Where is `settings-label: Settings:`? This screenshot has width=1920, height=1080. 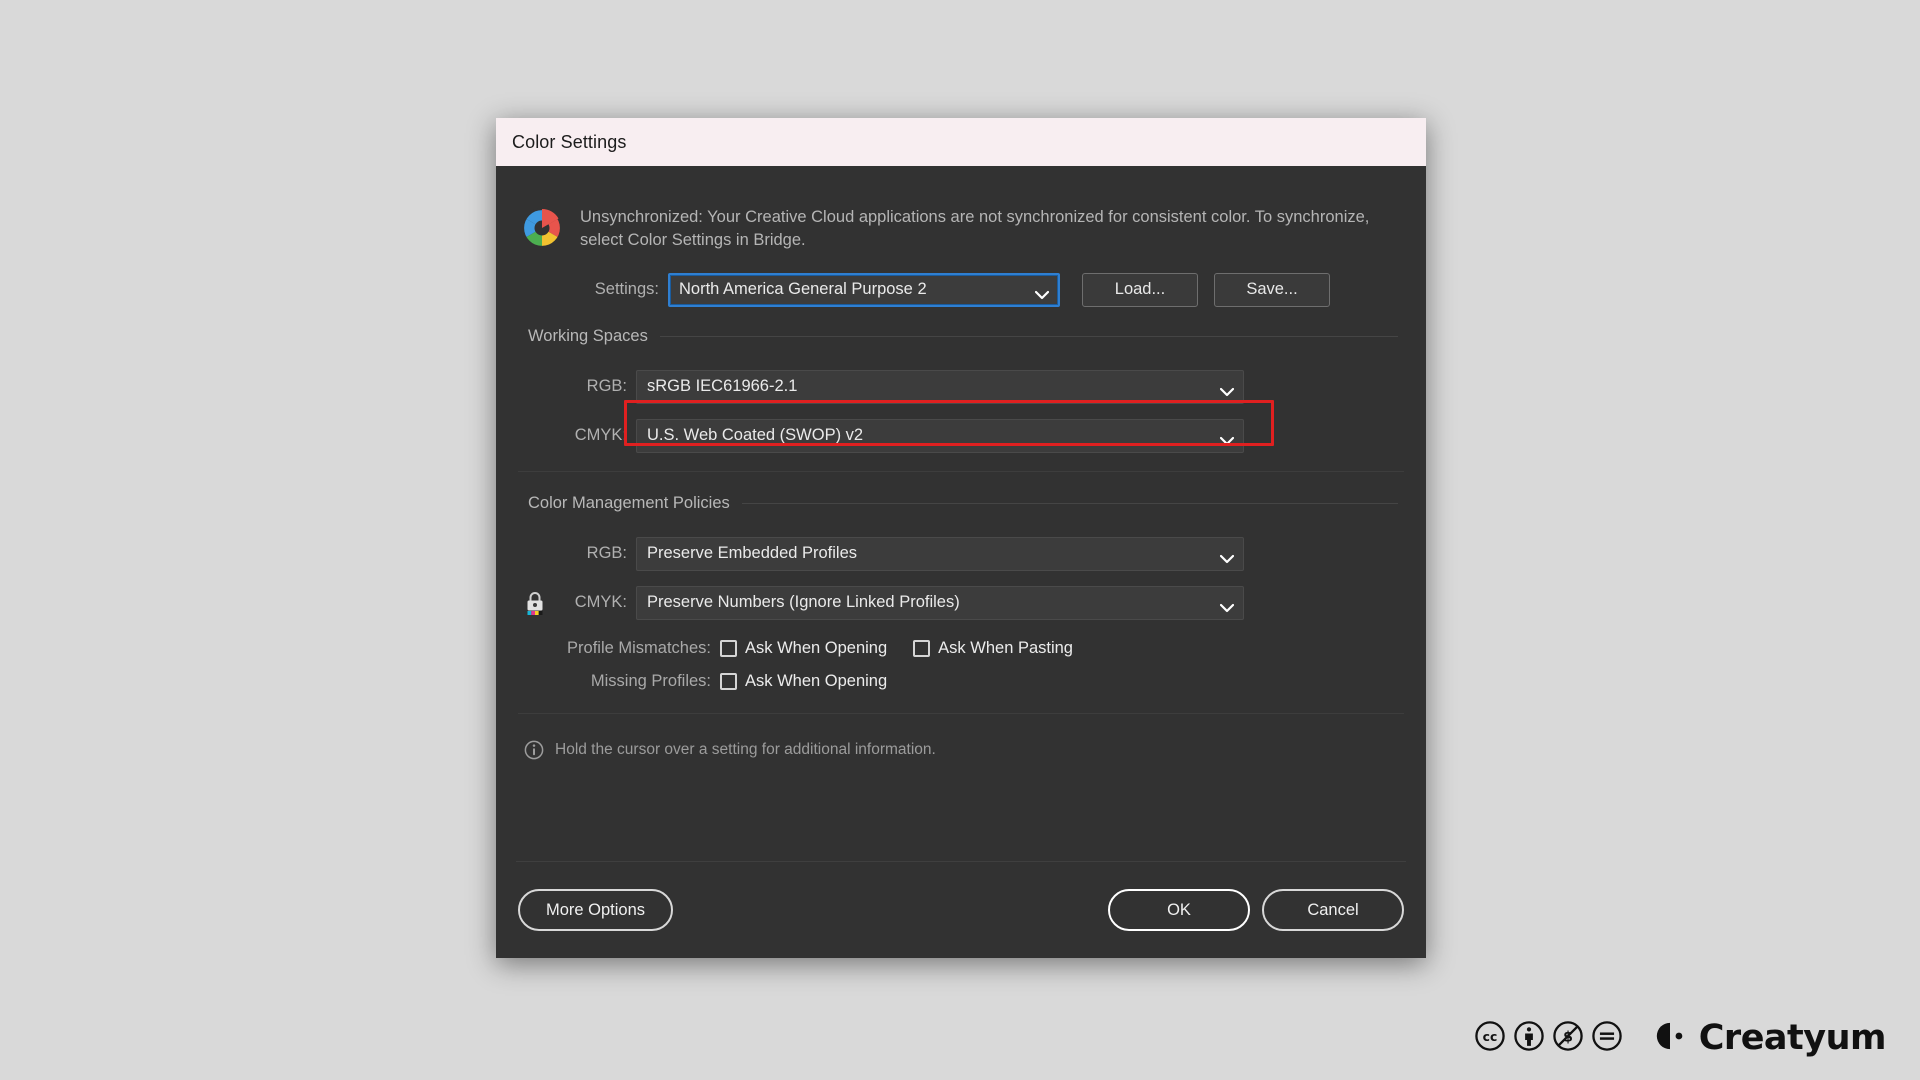
settings-label: Settings: is located at coordinates (626, 289).